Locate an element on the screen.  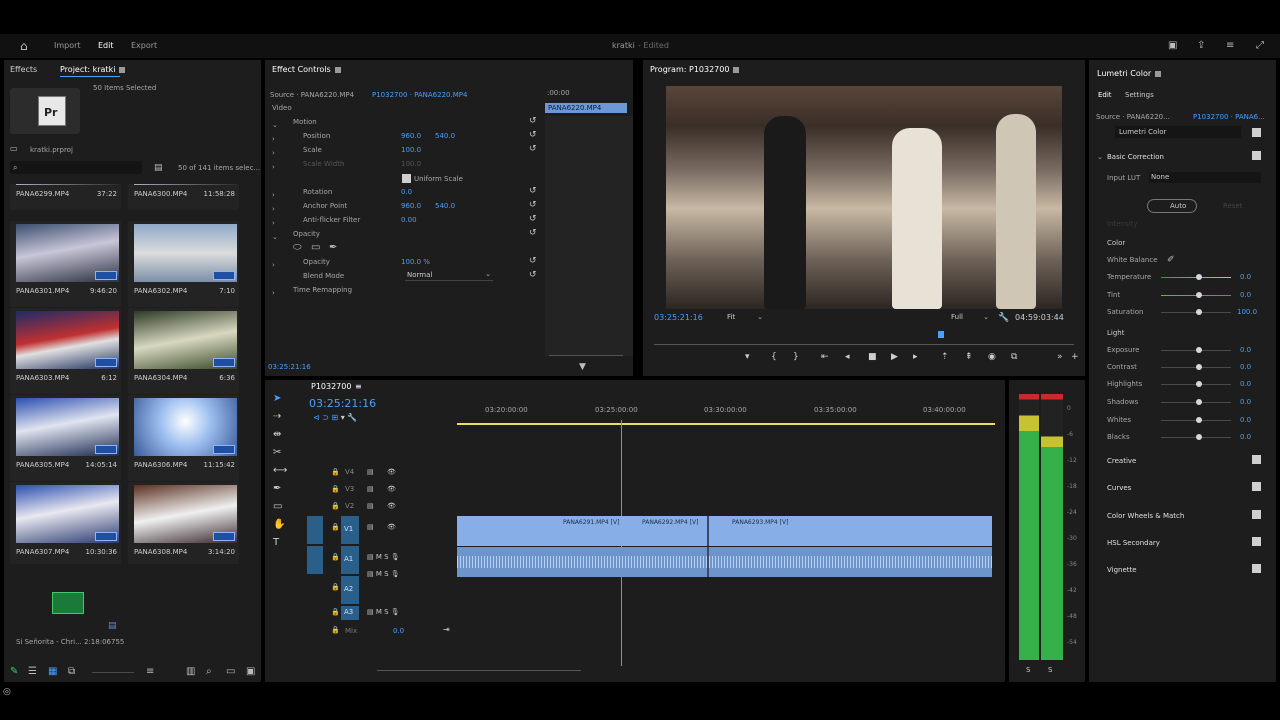
shadows-value: 0.0 is located at coordinates (1245, 402).